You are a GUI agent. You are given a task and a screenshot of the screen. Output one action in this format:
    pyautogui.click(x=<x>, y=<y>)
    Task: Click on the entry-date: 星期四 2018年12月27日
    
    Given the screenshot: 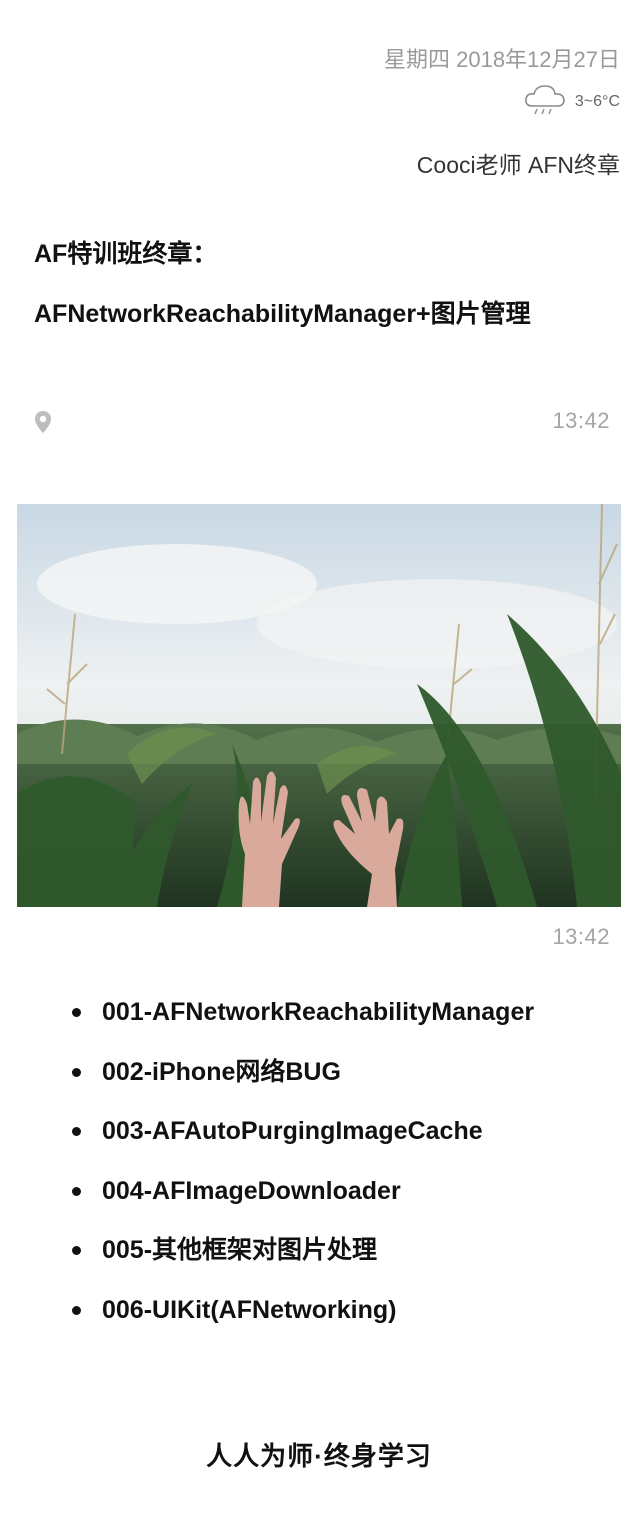 What is the action you would take?
    pyautogui.click(x=502, y=59)
    